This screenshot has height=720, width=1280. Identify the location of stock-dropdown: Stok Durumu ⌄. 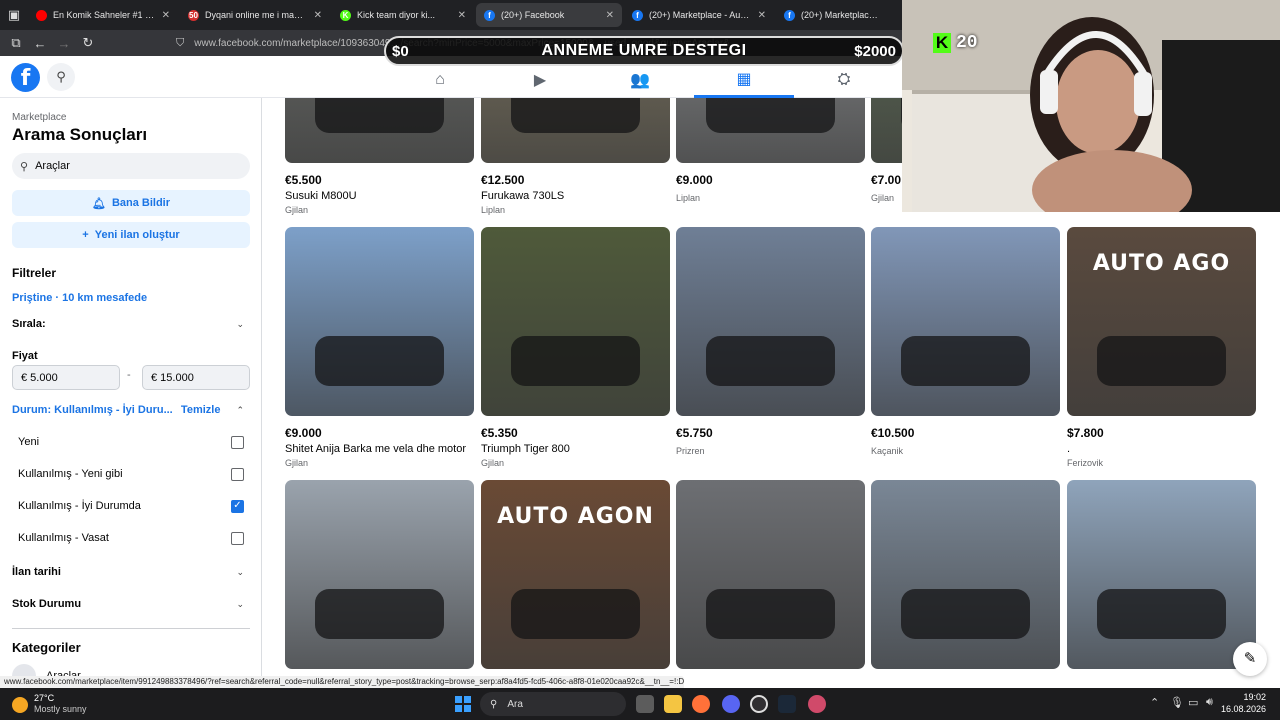
(131, 604).